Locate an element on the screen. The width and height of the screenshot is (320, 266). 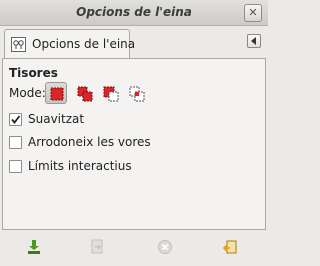
mode-add-button is located at coordinates (84, 93).